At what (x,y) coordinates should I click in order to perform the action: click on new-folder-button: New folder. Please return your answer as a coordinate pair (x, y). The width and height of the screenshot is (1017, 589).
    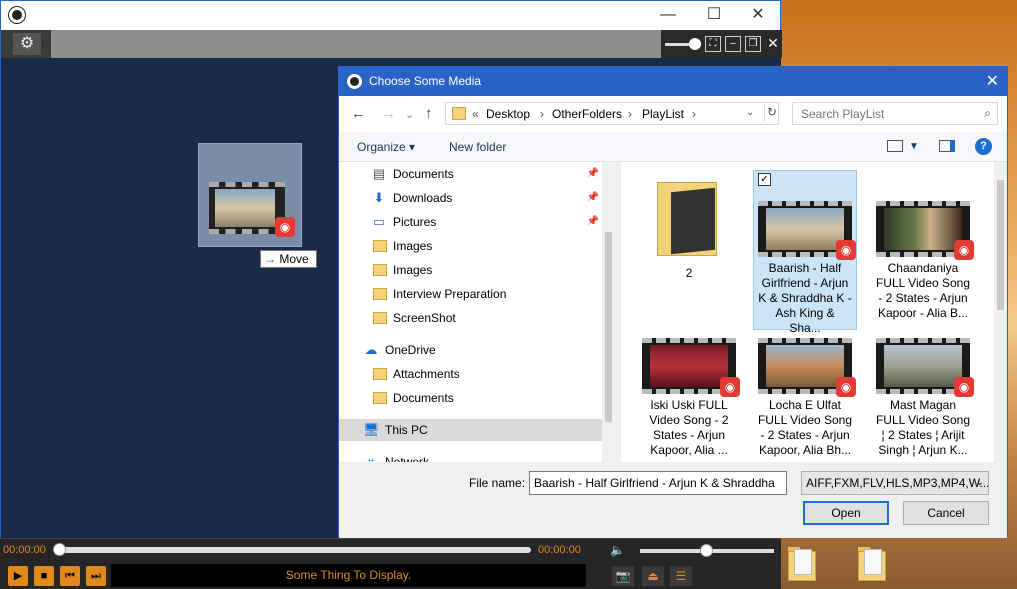
    Looking at the image, I should click on (477, 147).